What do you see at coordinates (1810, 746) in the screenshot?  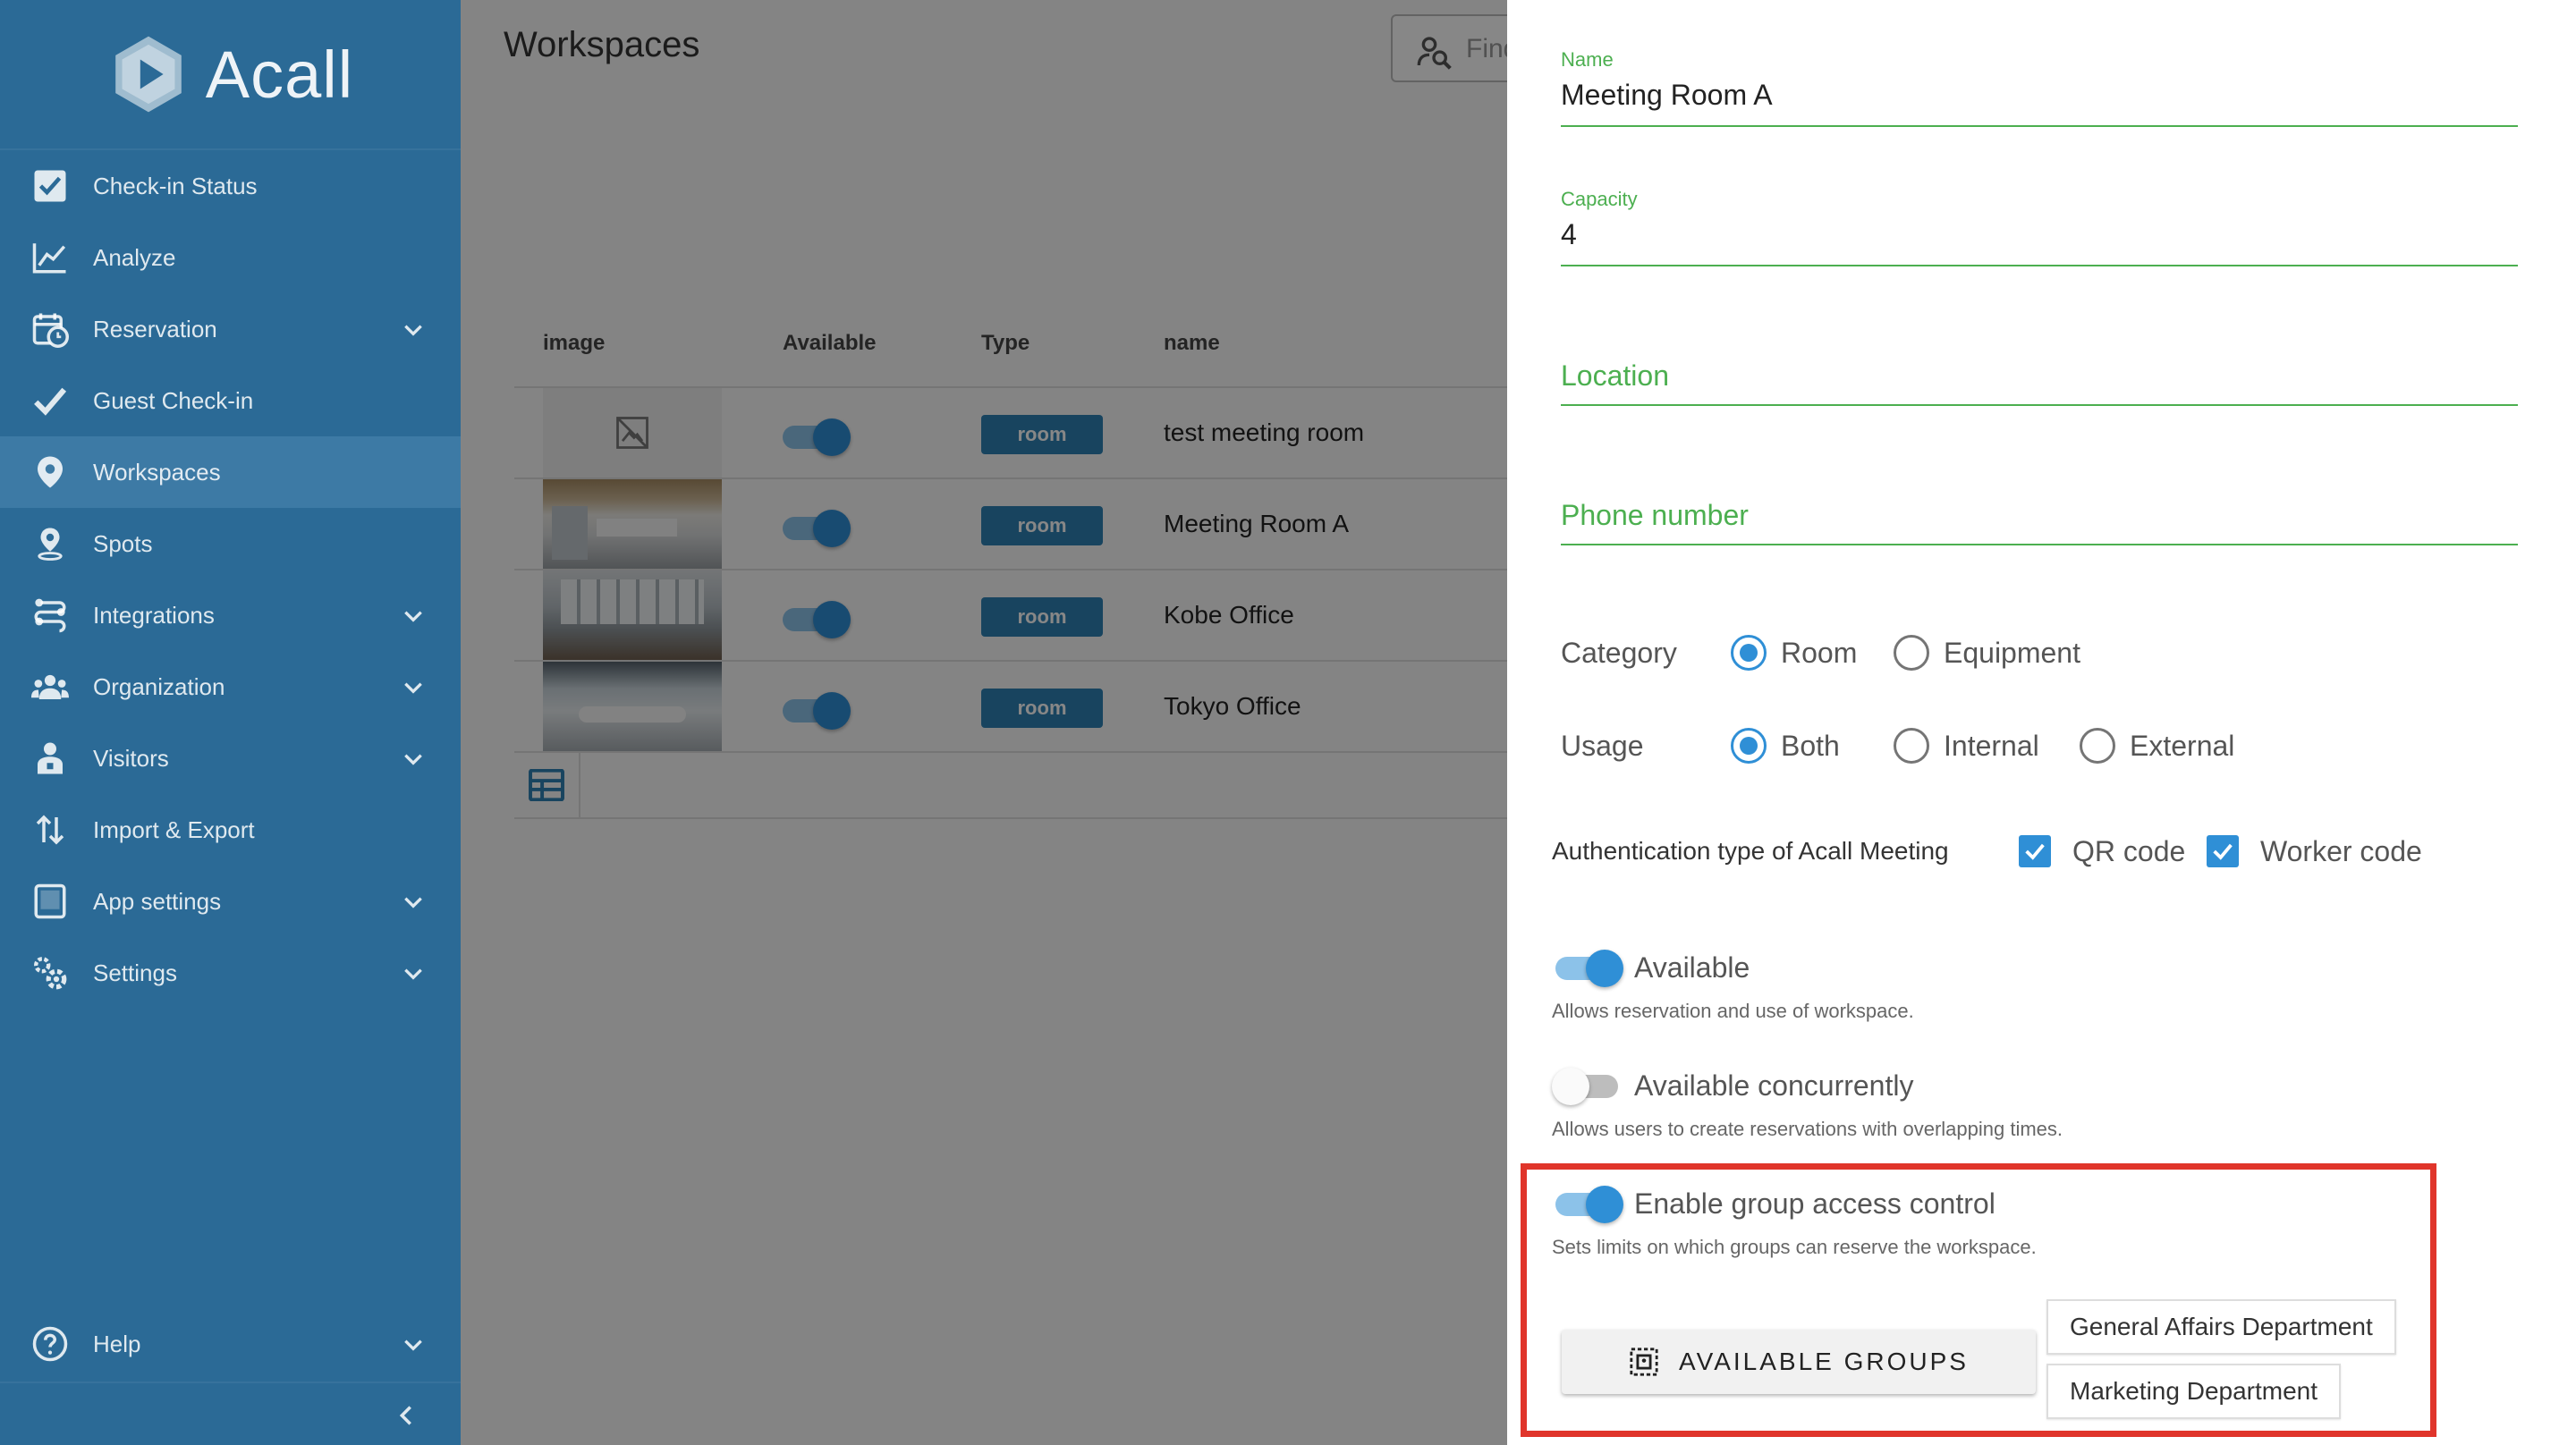 I see `usage-option-both: Both` at bounding box center [1810, 746].